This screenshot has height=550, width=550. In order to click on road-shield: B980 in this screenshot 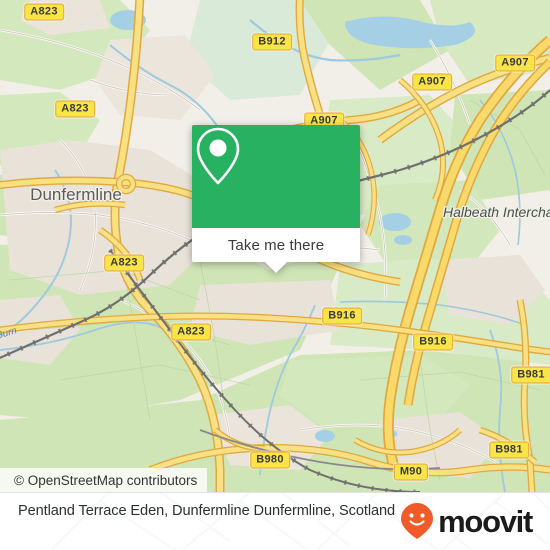, I will do `click(270, 460)`.